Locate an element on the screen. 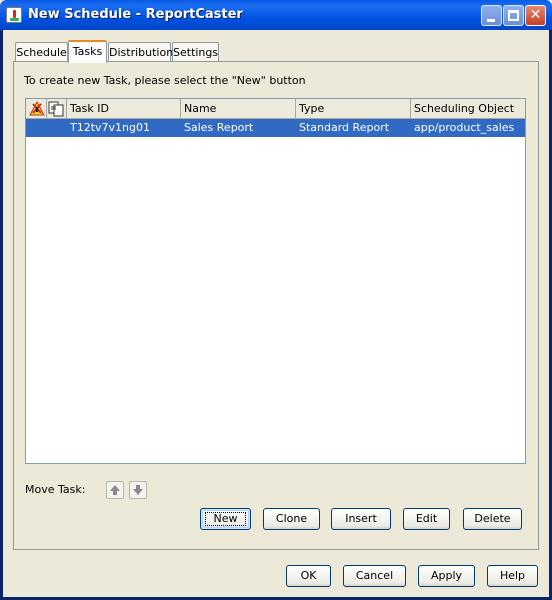 The image size is (552, 600). minimize-icon is located at coordinates (491, 20).